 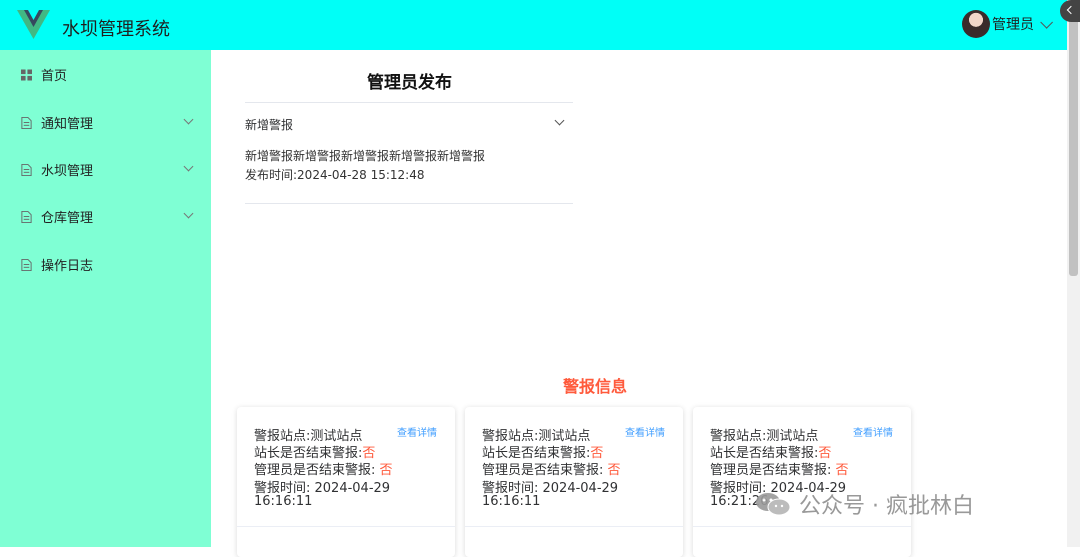 I want to click on vue-logo-icon, so click(x=33, y=24).